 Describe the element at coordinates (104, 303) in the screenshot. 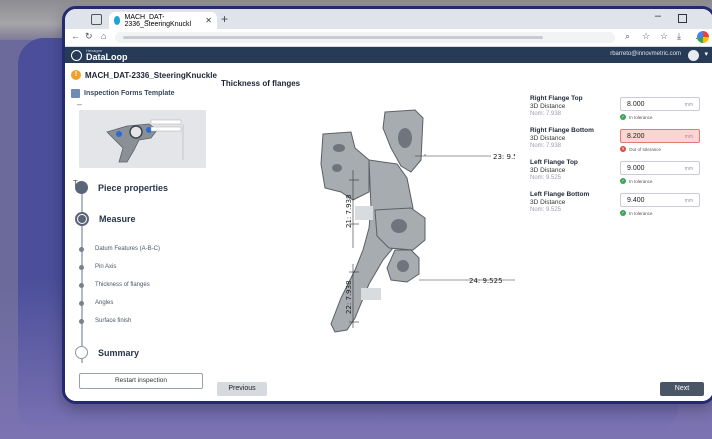

I see `substep-label: Angles` at that location.